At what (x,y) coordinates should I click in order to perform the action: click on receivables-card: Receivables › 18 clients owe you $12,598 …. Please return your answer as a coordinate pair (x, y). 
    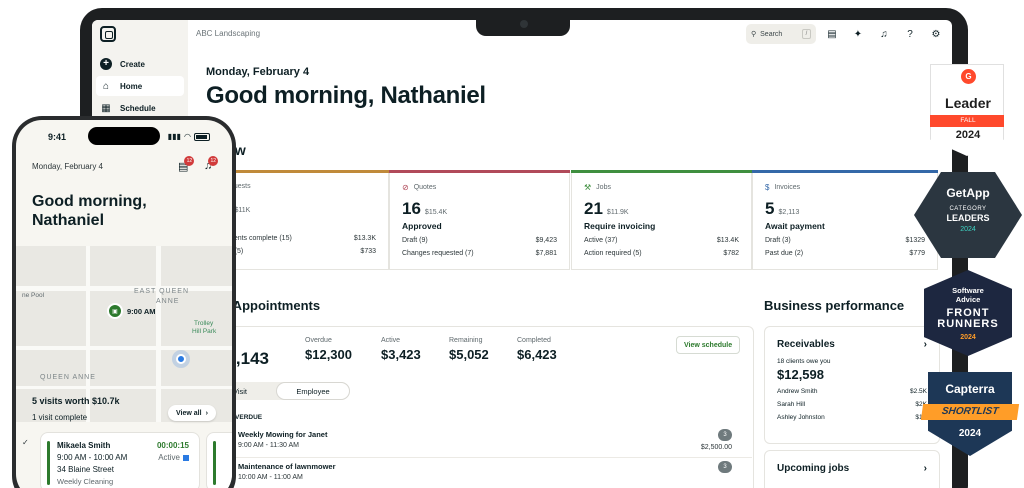
    Looking at the image, I should click on (852, 385).